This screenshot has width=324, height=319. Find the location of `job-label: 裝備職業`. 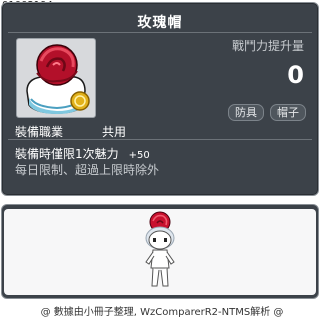

job-label: 裝備職業 is located at coordinates (39, 132).